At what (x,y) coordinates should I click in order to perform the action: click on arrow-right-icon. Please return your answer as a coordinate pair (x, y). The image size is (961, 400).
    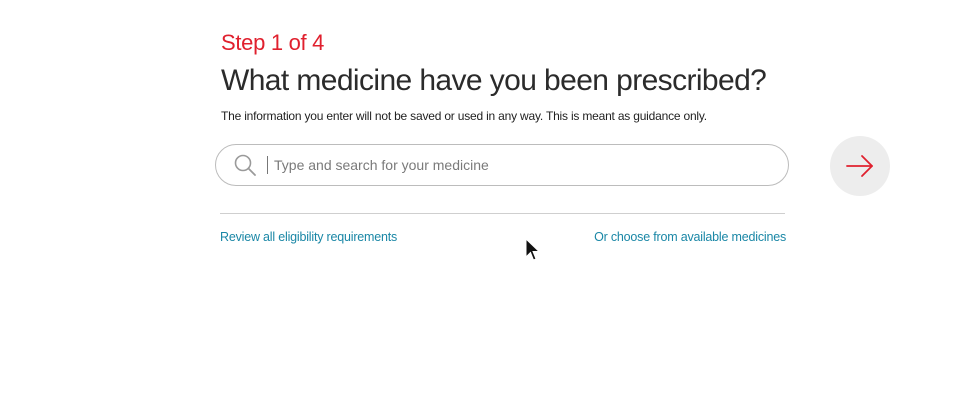
    Looking at the image, I should click on (859, 166).